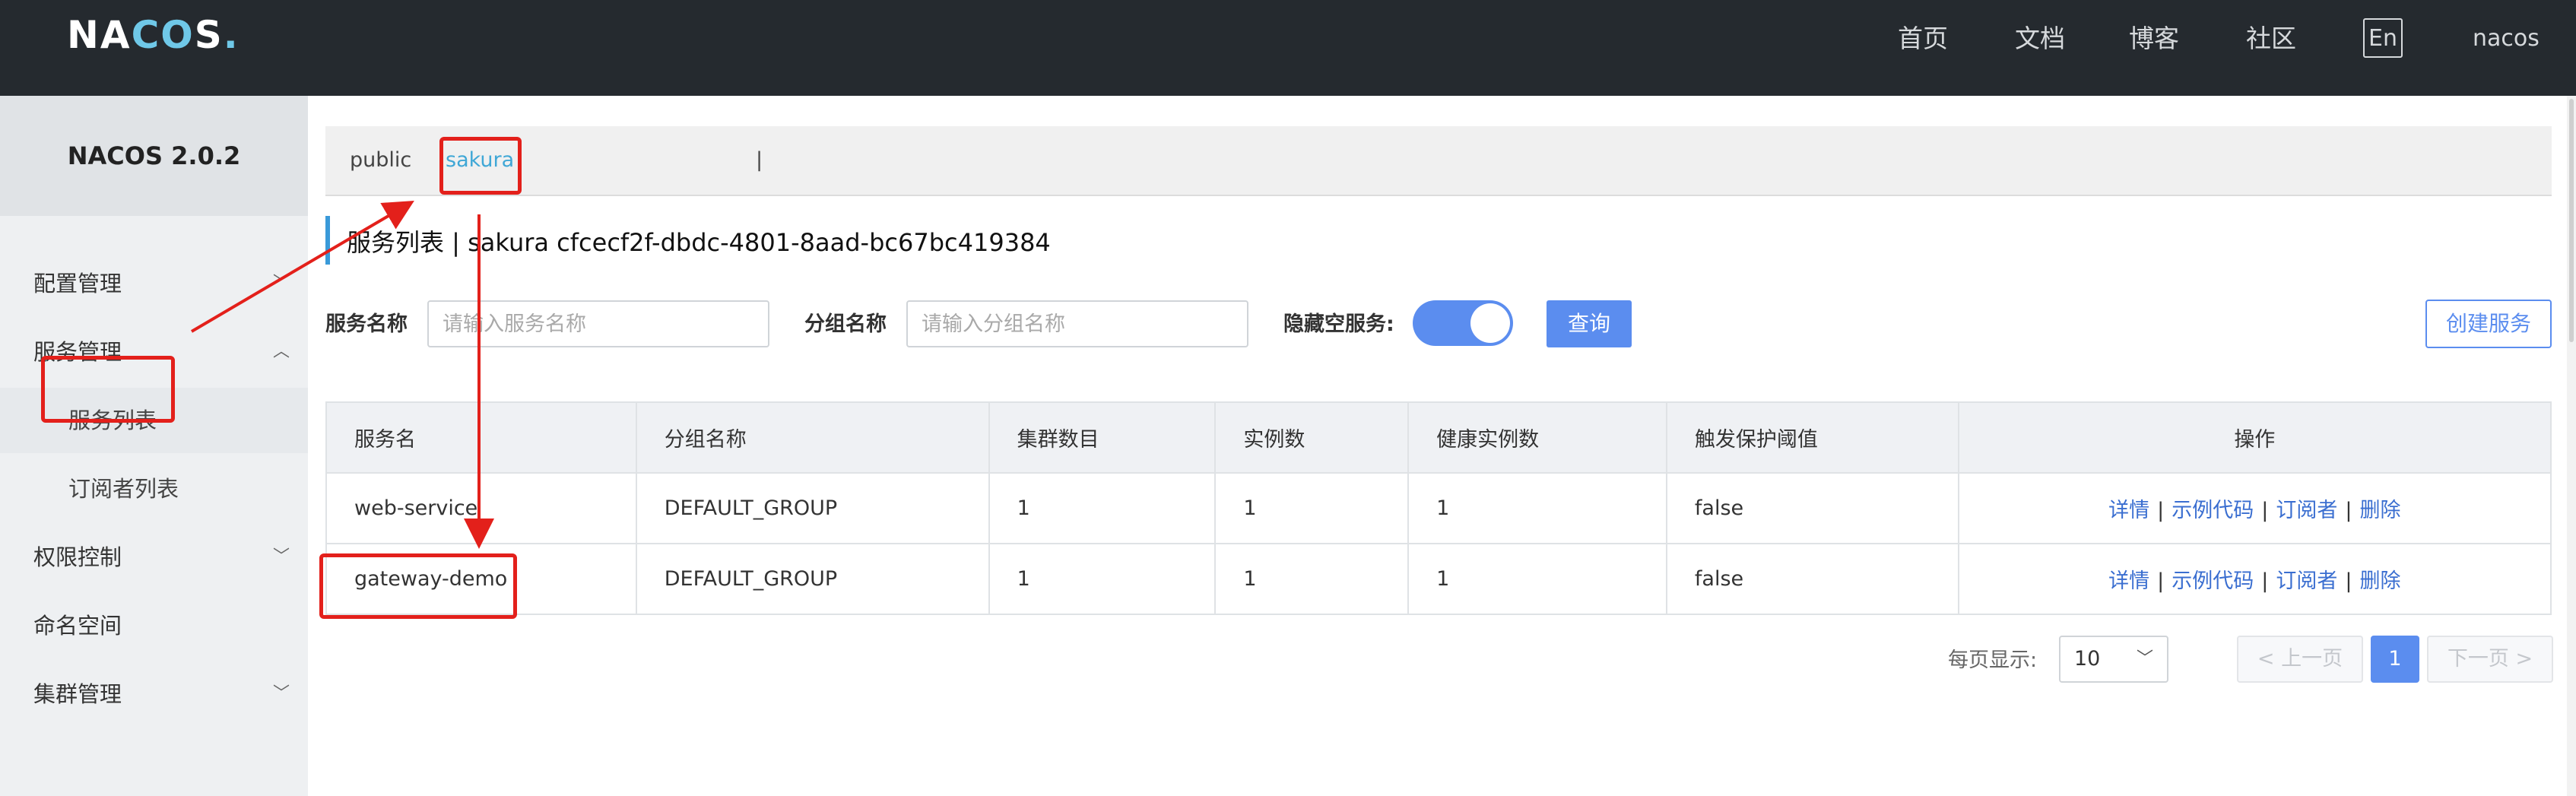 This screenshot has width=2576, height=796. Describe the element at coordinates (1288, 48) in the screenshot. I see `top-navbar: NACOS. 首页 文档 博客 社区 En nacos` at that location.